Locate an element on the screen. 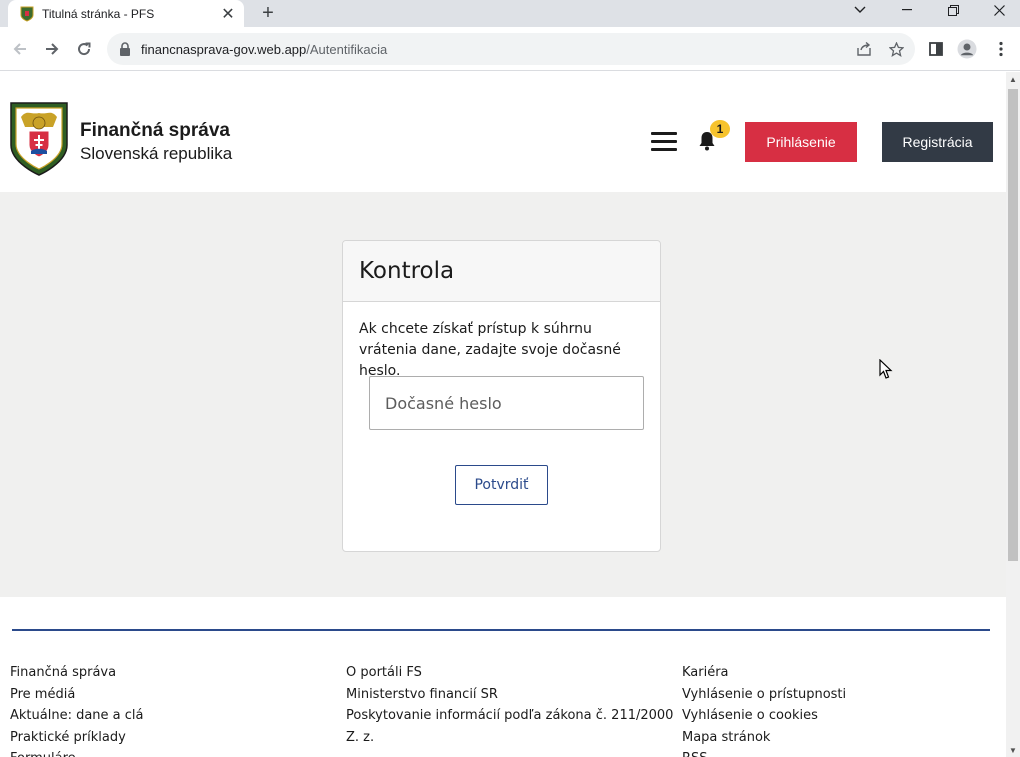 The image size is (1020, 757). footer-link-mapa-stranok: Mapa stránok is located at coordinates (842, 738).